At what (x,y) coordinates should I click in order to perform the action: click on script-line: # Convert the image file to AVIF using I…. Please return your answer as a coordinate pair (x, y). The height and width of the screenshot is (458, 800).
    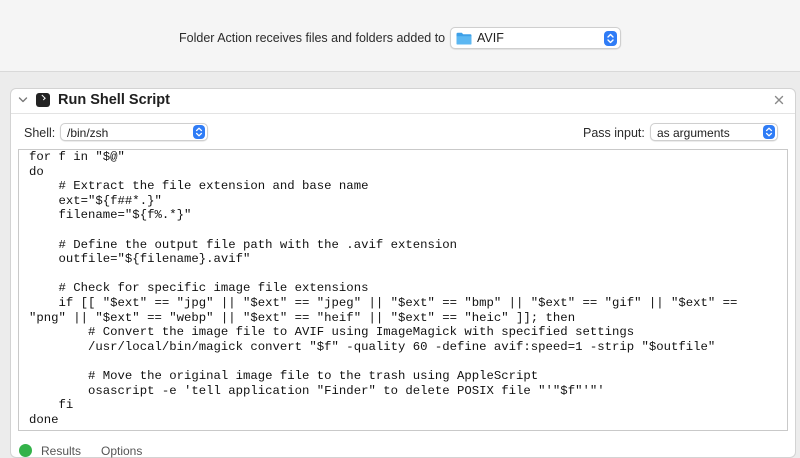
    Looking at the image, I should click on (332, 332).